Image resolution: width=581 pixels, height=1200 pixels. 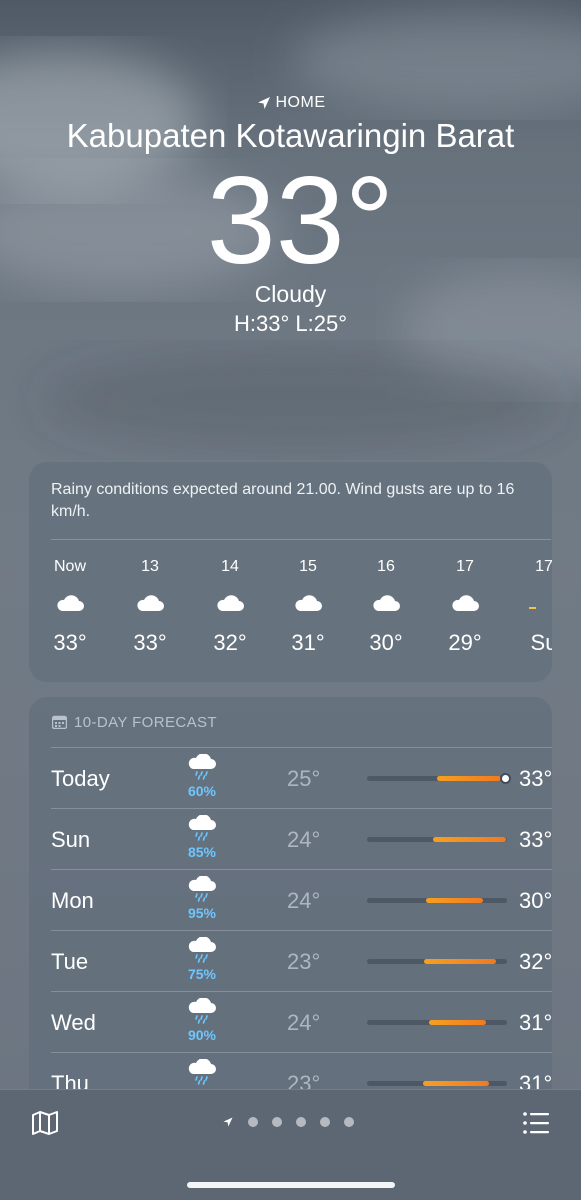 I want to click on day-label: Wed, so click(x=73, y=1022).